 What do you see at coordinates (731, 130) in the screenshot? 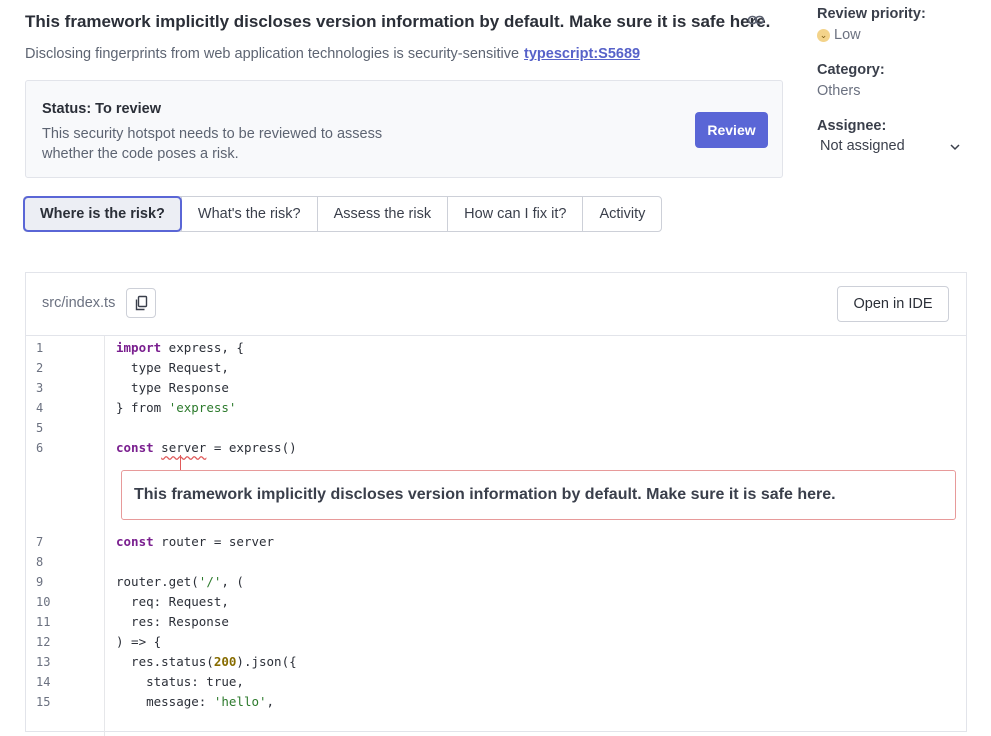
I see `review-button: Review` at bounding box center [731, 130].